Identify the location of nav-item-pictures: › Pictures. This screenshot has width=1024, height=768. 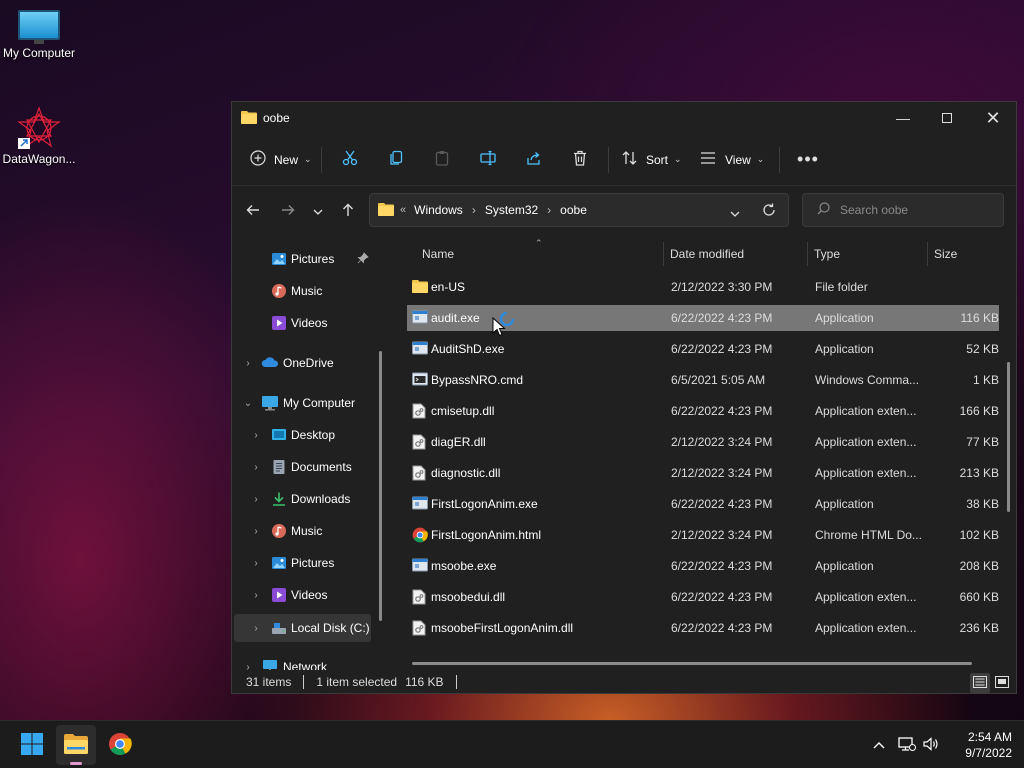
(302, 563).